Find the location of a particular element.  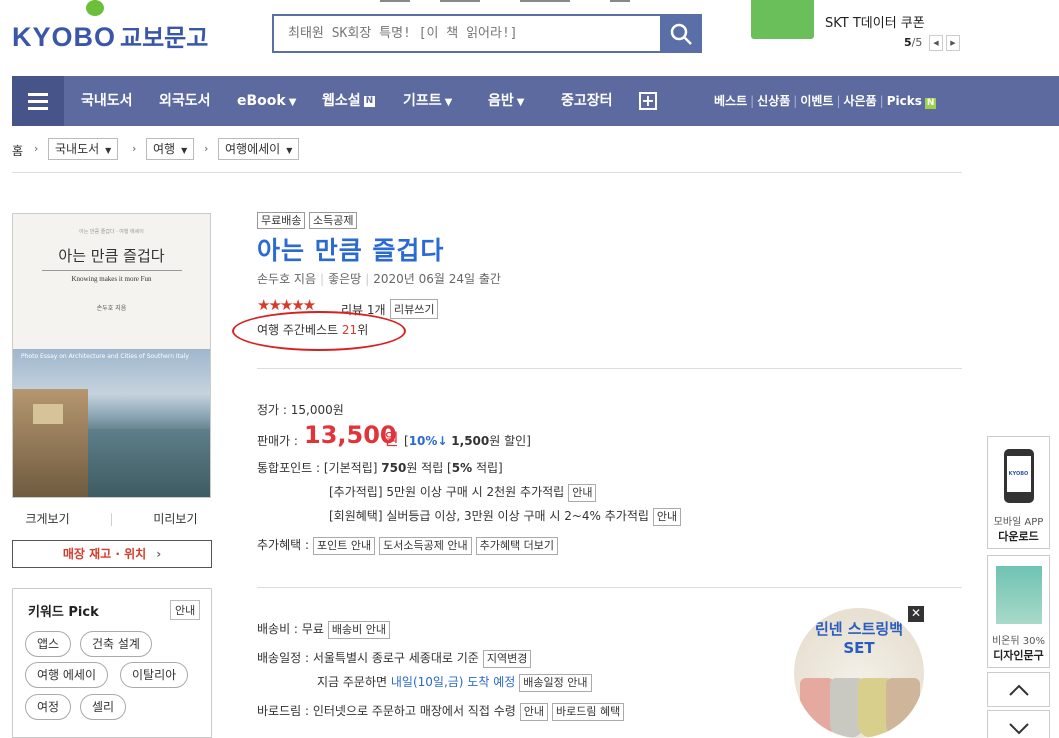

breadcrumb-select-domestic: 국내도서 ▼ is located at coordinates (83, 149).